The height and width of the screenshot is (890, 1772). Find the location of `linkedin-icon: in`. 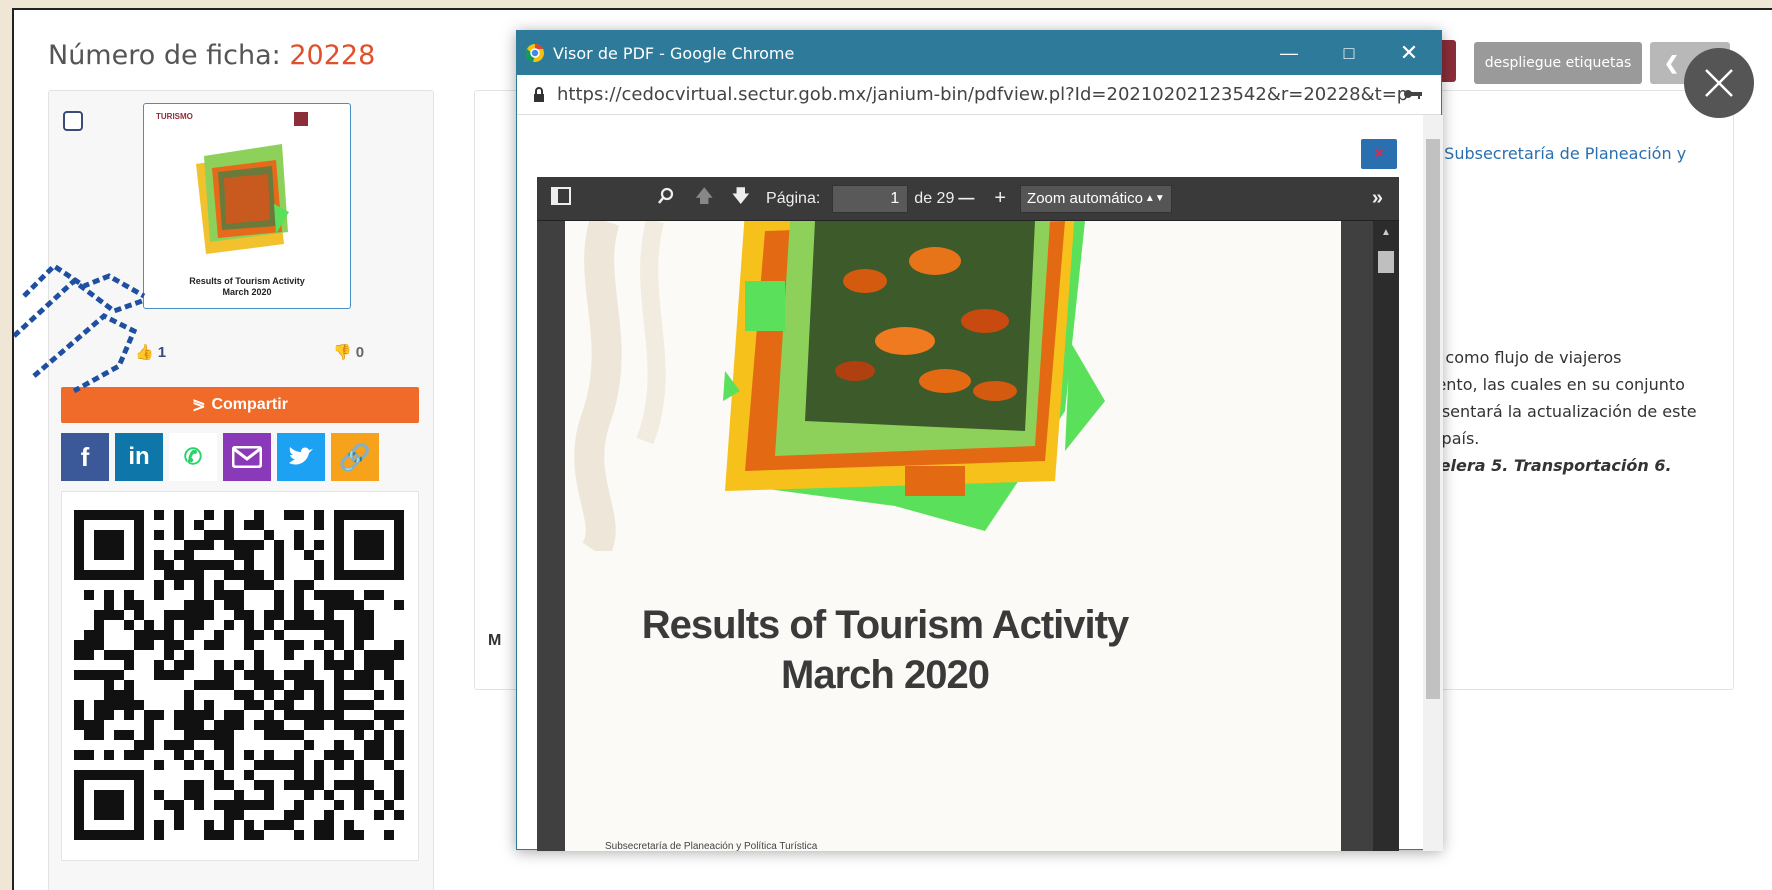

linkedin-icon: in is located at coordinates (139, 457).